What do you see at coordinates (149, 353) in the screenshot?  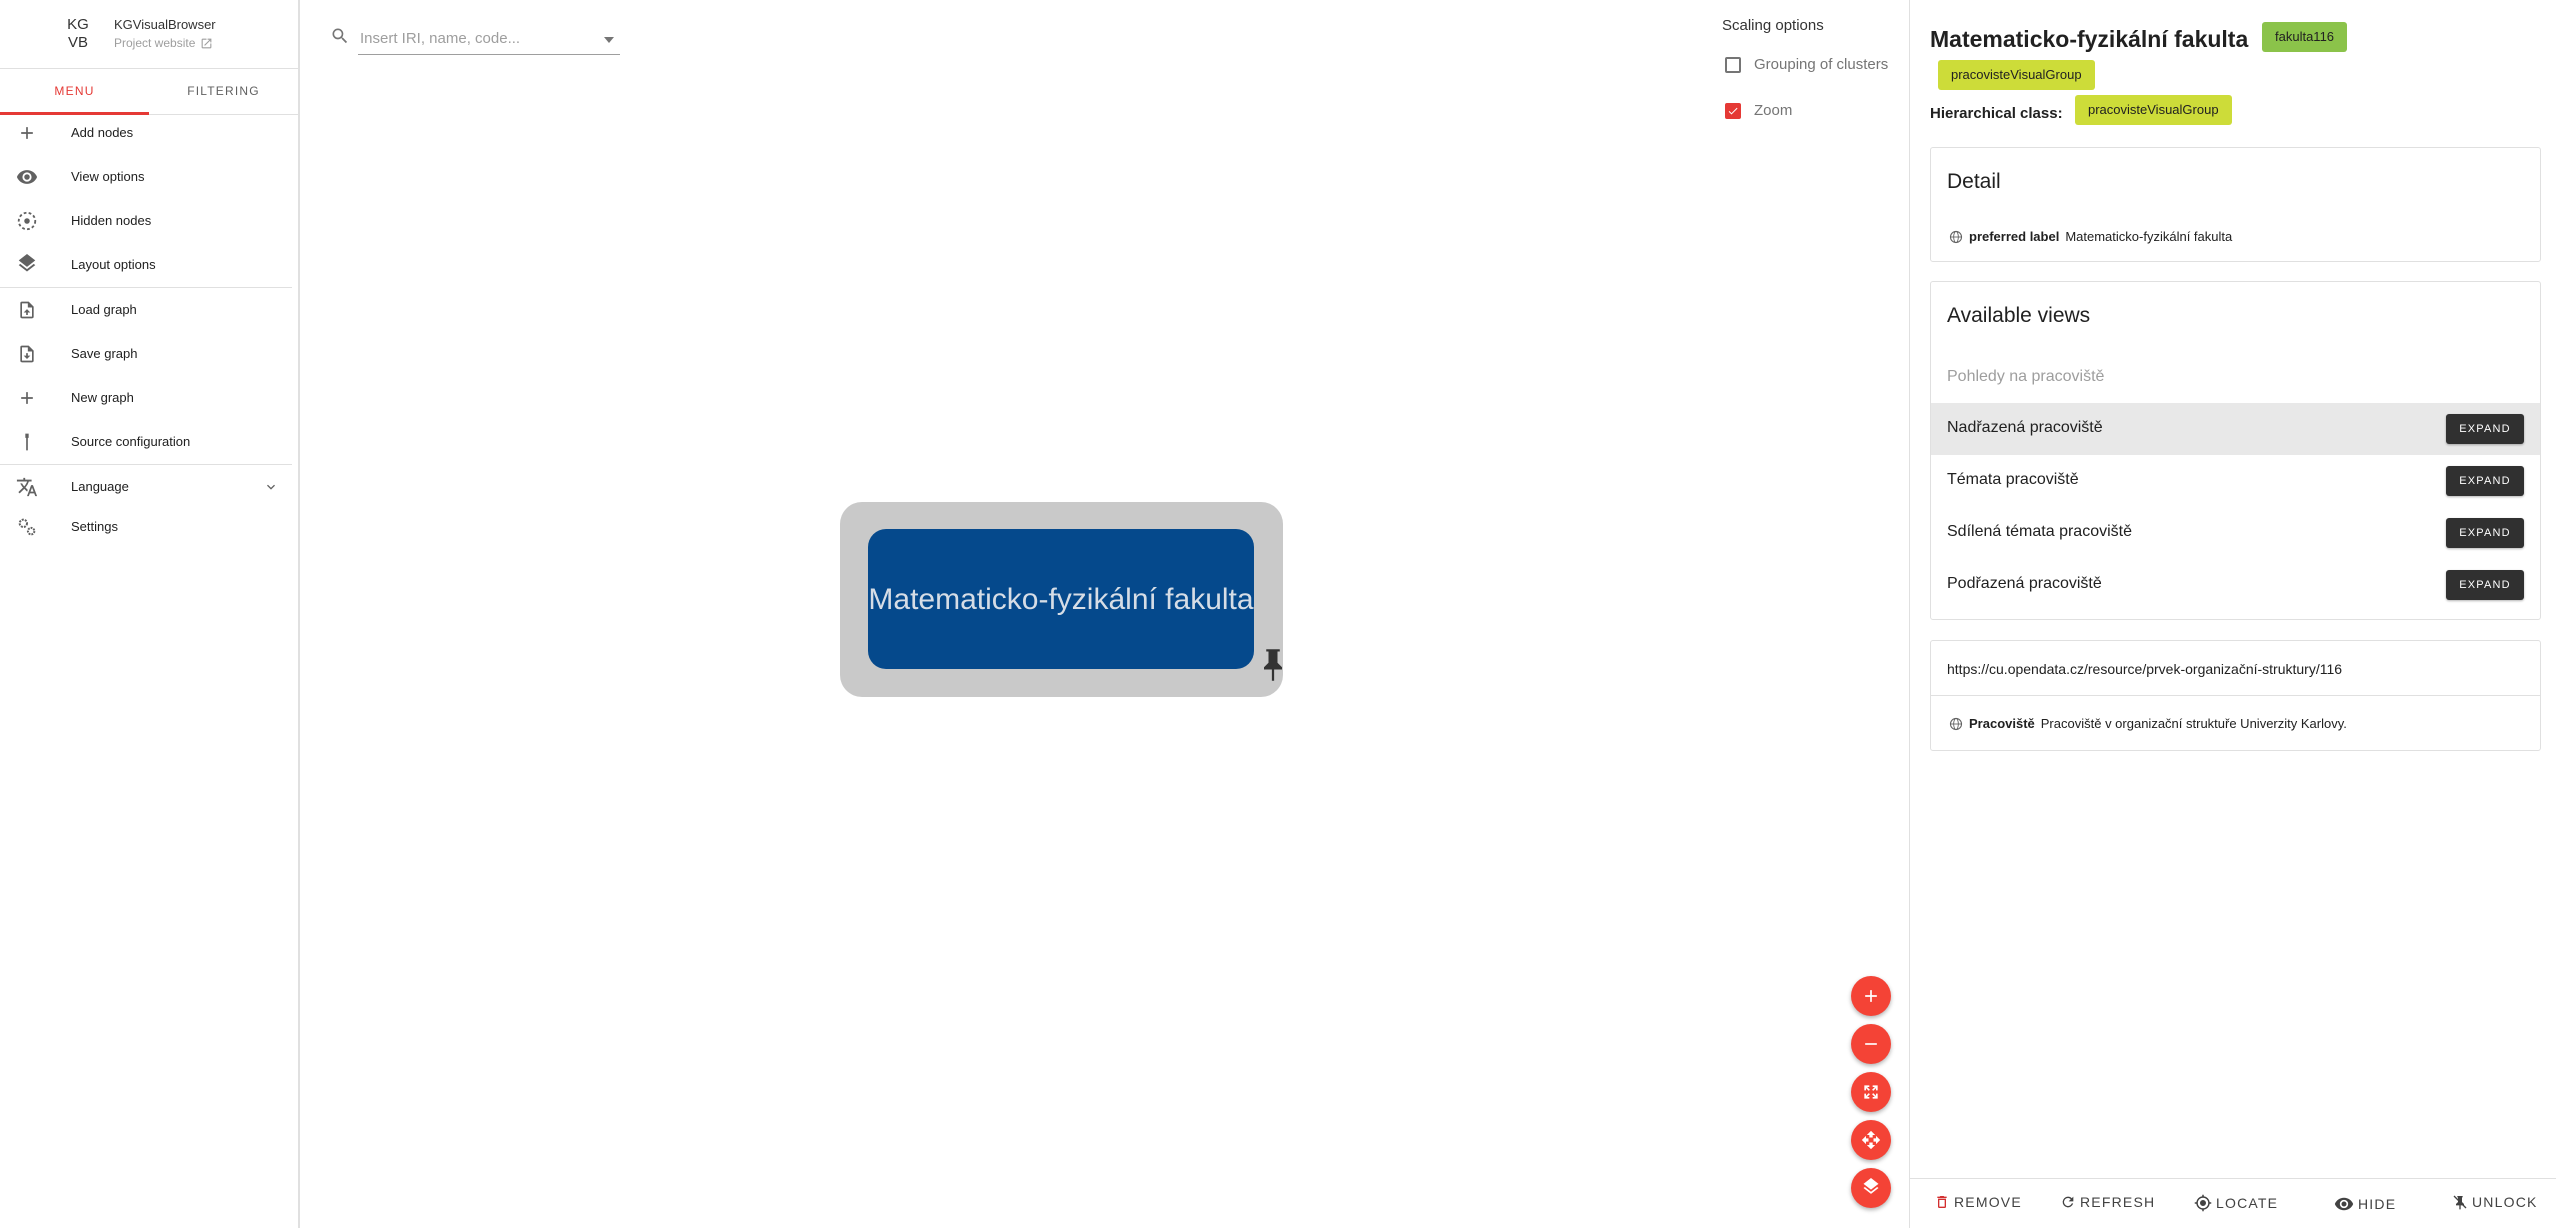 I see `menu-item-save-graph: Save graph` at bounding box center [149, 353].